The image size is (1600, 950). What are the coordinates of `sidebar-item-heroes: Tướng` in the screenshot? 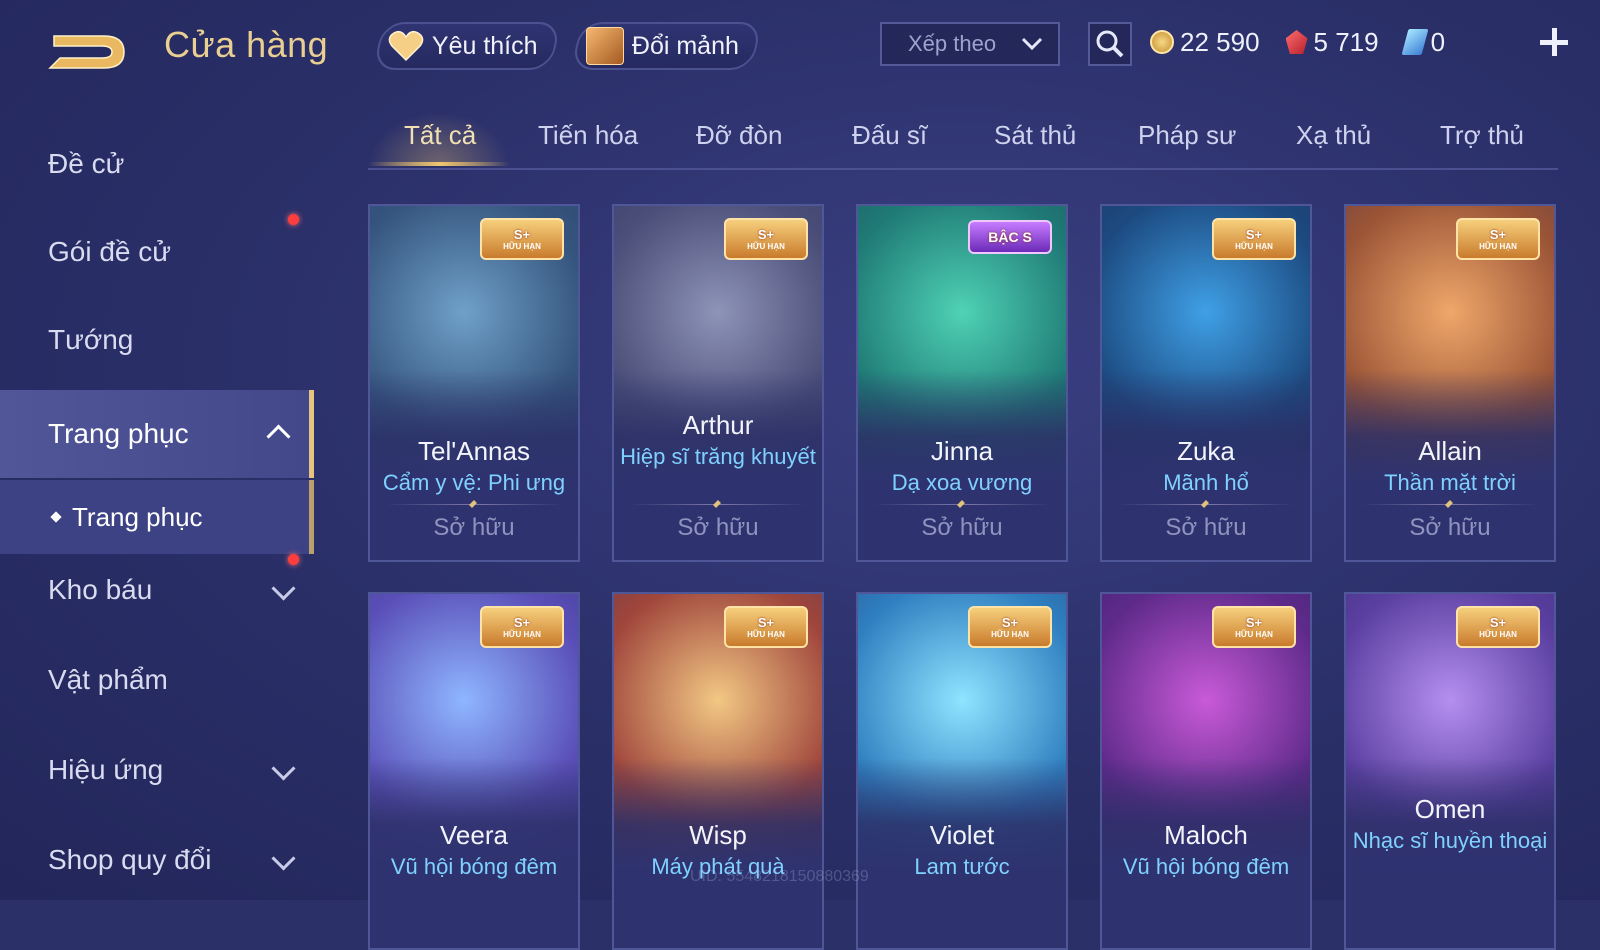 It's located at (157, 340).